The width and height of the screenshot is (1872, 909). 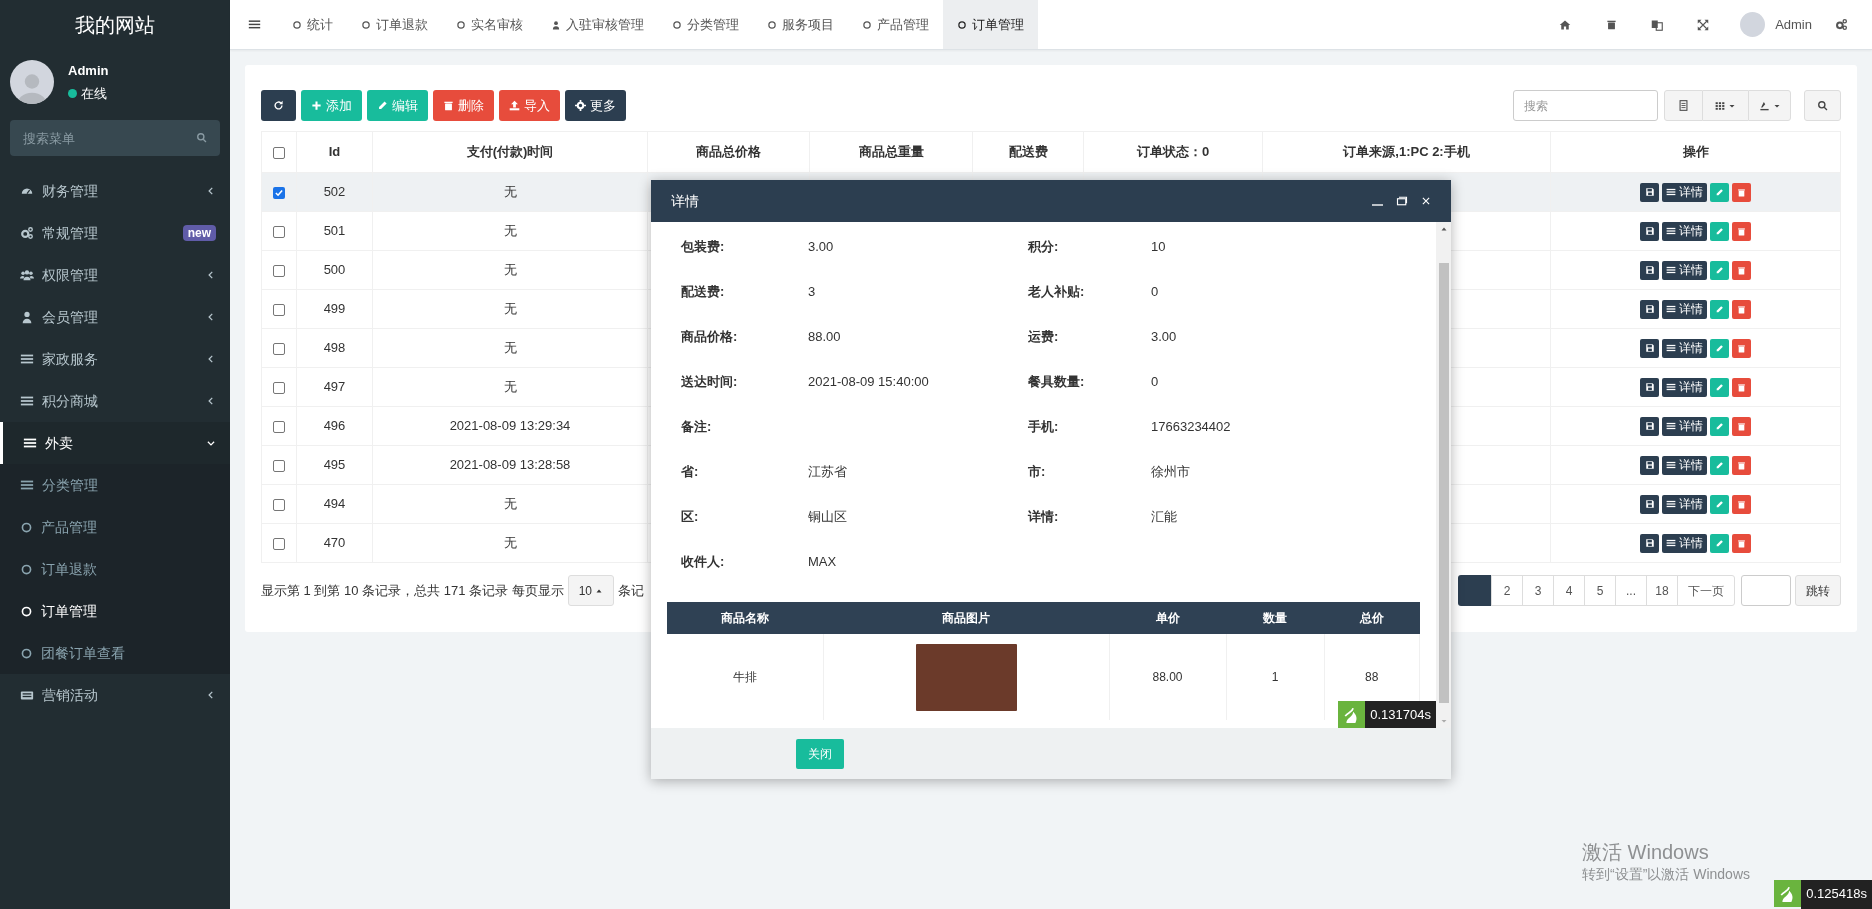 What do you see at coordinates (115, 695) in the screenshot?
I see `sidebar-menu-item: 营销活动` at bounding box center [115, 695].